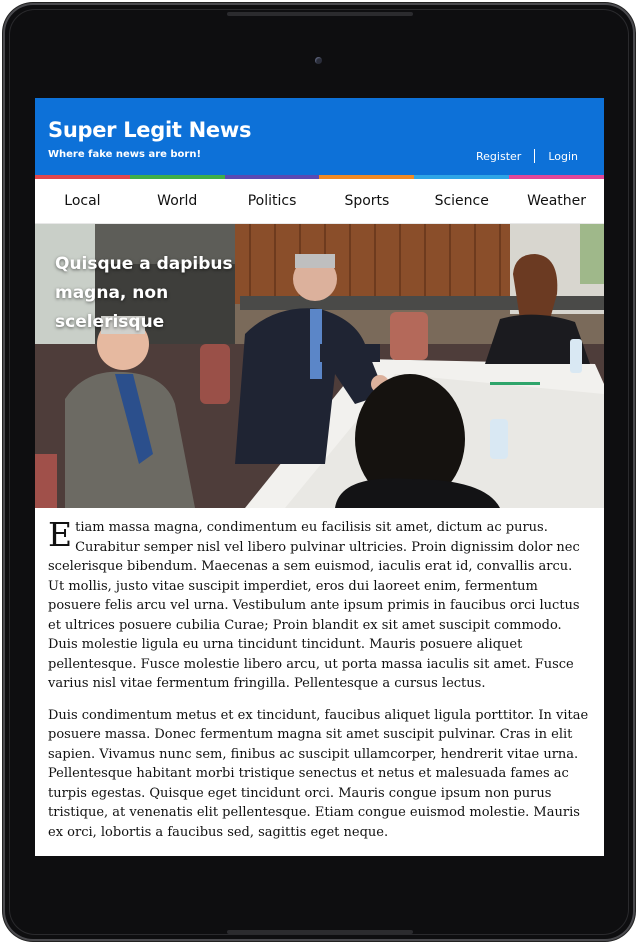 The image size is (640, 946). I want to click on login-link: Login, so click(563, 156).